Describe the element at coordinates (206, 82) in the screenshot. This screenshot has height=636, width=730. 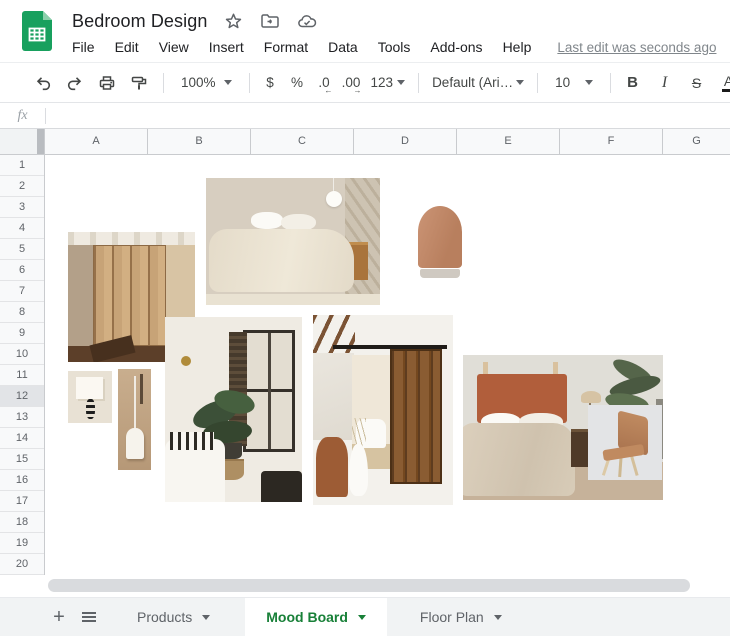
I see `zoom-select: 100%` at that location.